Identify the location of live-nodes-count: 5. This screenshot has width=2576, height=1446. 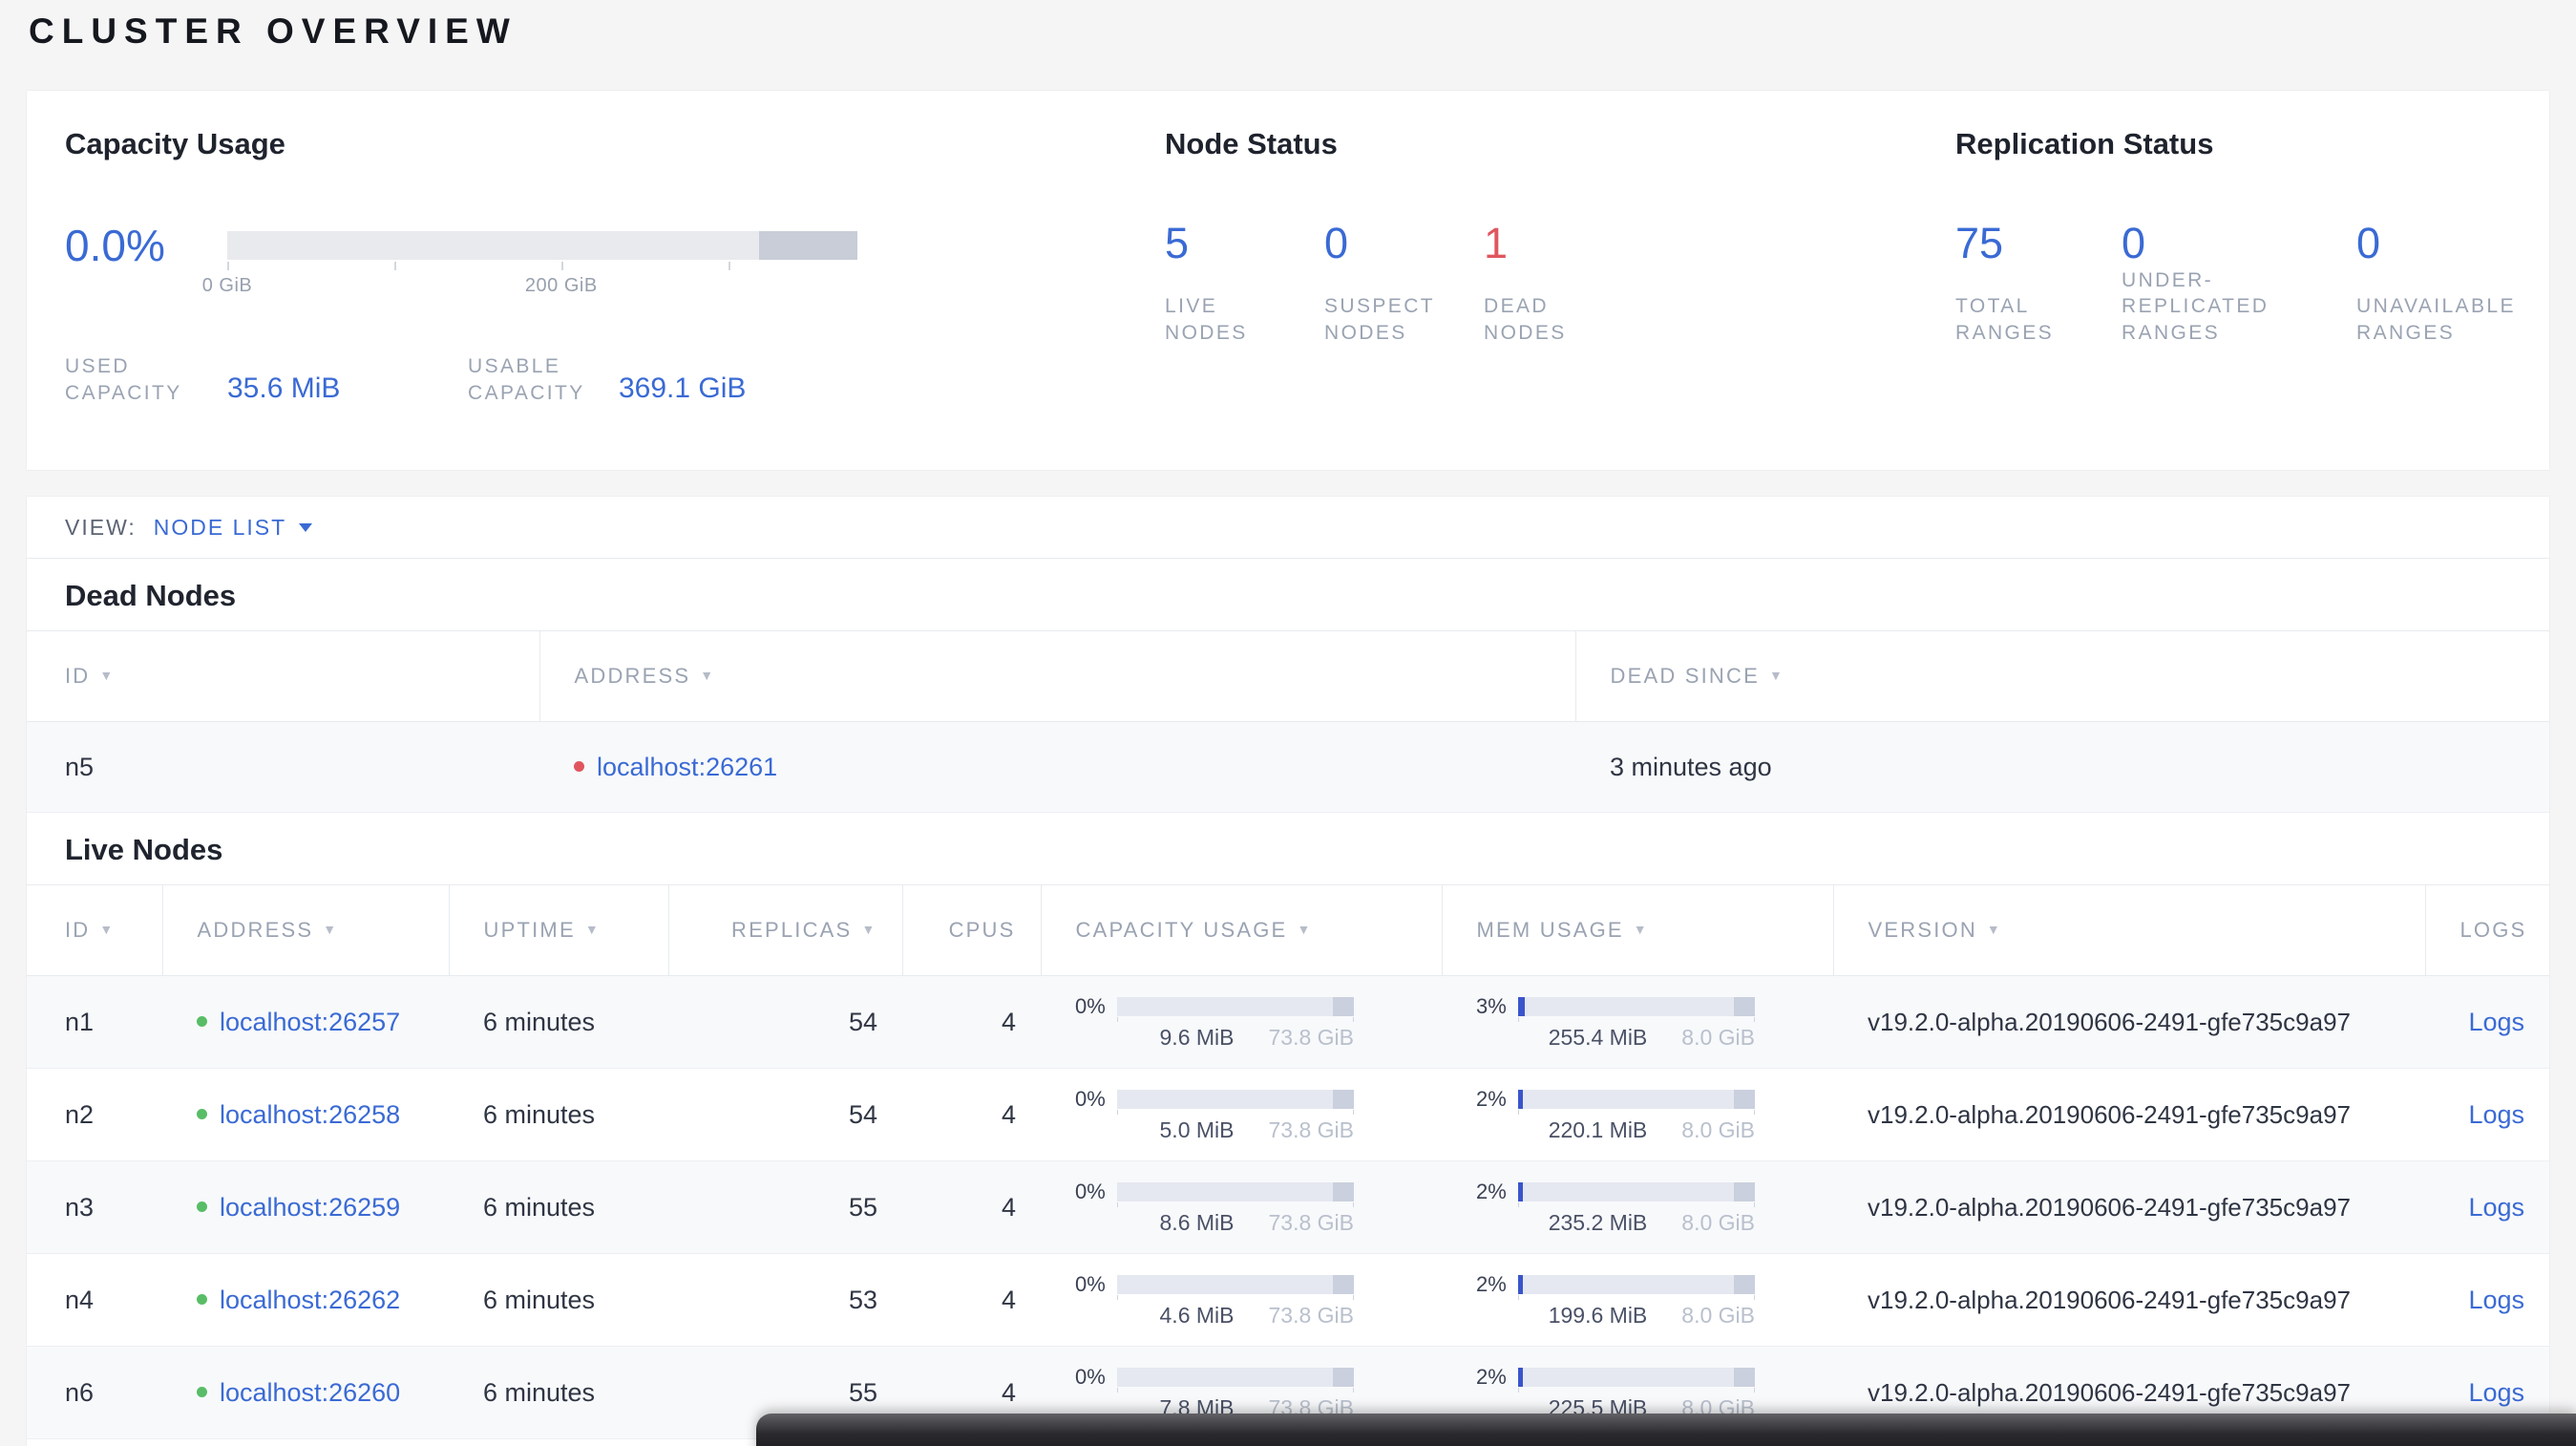
(1177, 243).